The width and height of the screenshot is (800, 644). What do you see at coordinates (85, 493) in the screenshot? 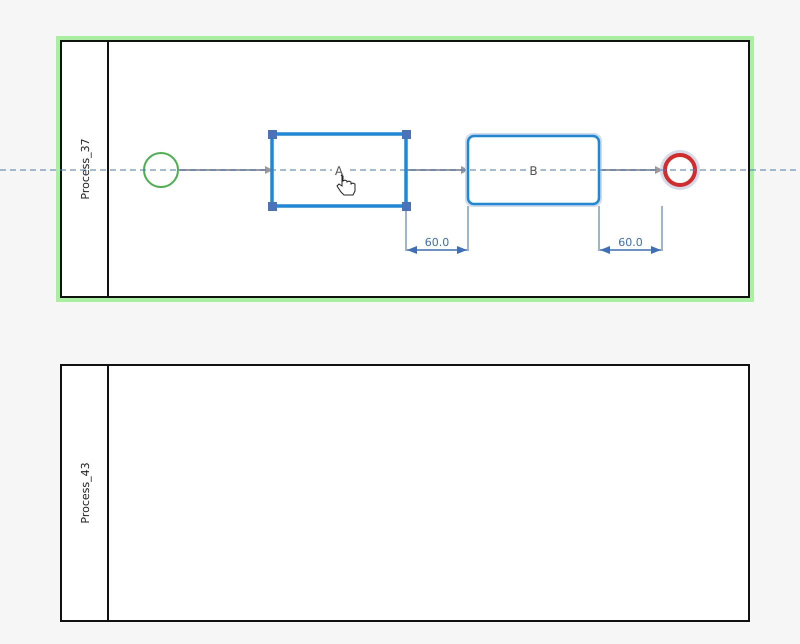
I see `pool-name: Process_43` at bounding box center [85, 493].